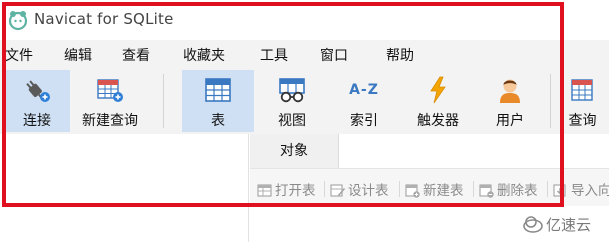  Describe the element at coordinates (364, 90) in the screenshot. I see `index-az-icon: A-Z` at that location.